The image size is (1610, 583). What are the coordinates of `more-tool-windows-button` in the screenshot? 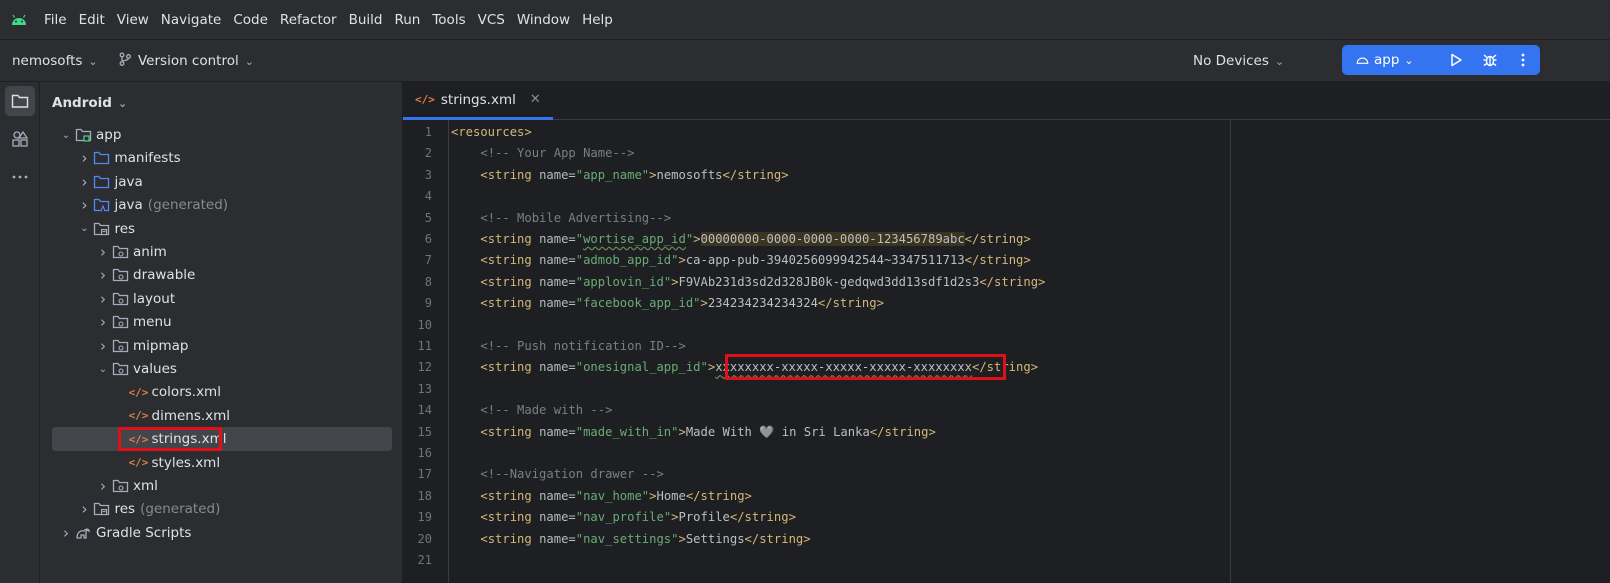 It's located at (20, 177).